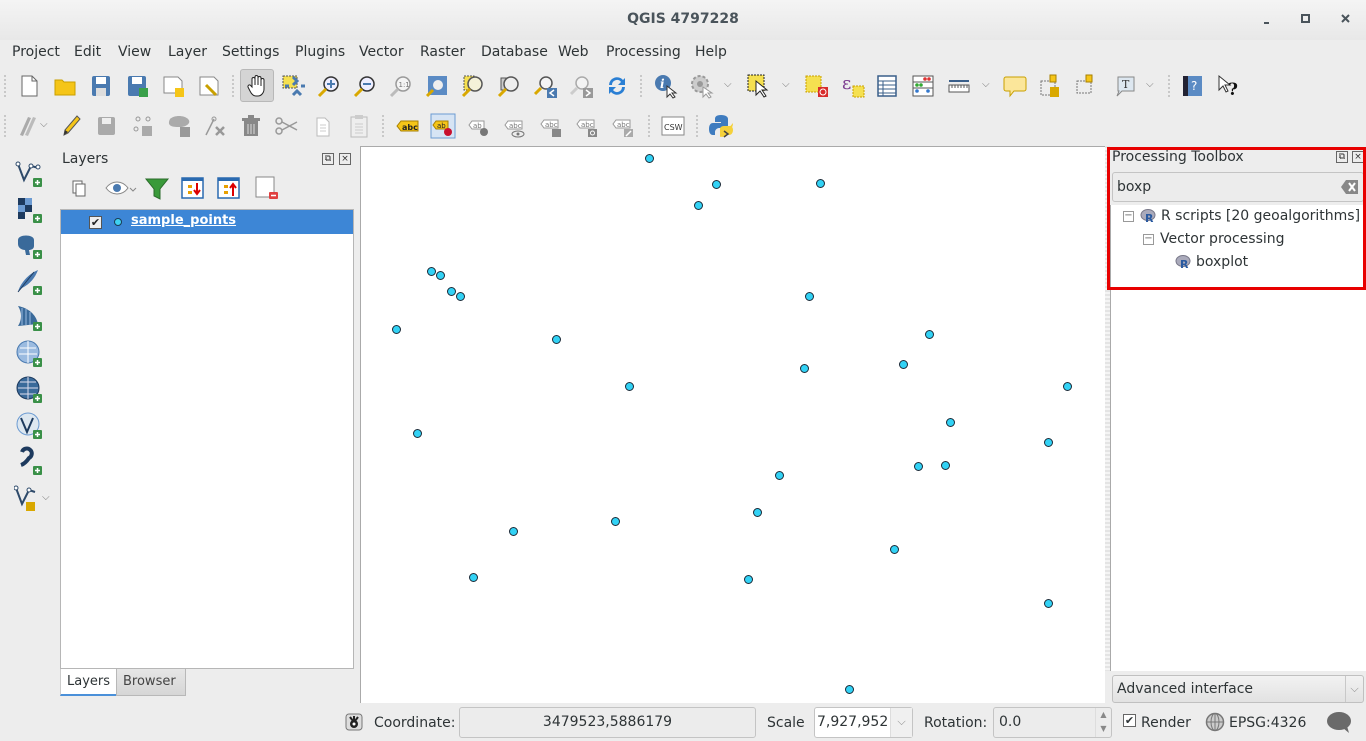 The width and height of the screenshot is (1366, 741). Describe the element at coordinates (287, 126) in the screenshot. I see `cut-features-button` at that location.